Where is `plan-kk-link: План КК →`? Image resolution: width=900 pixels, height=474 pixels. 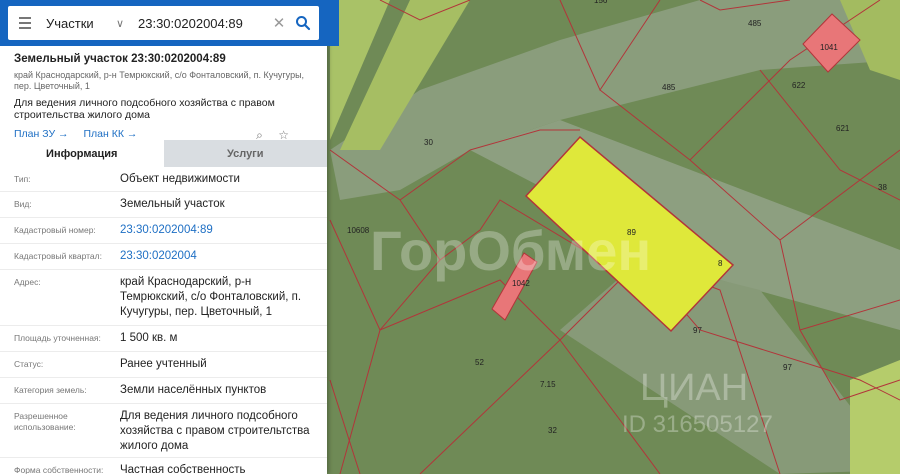 plan-kk-link: План КК → is located at coordinates (110, 134).